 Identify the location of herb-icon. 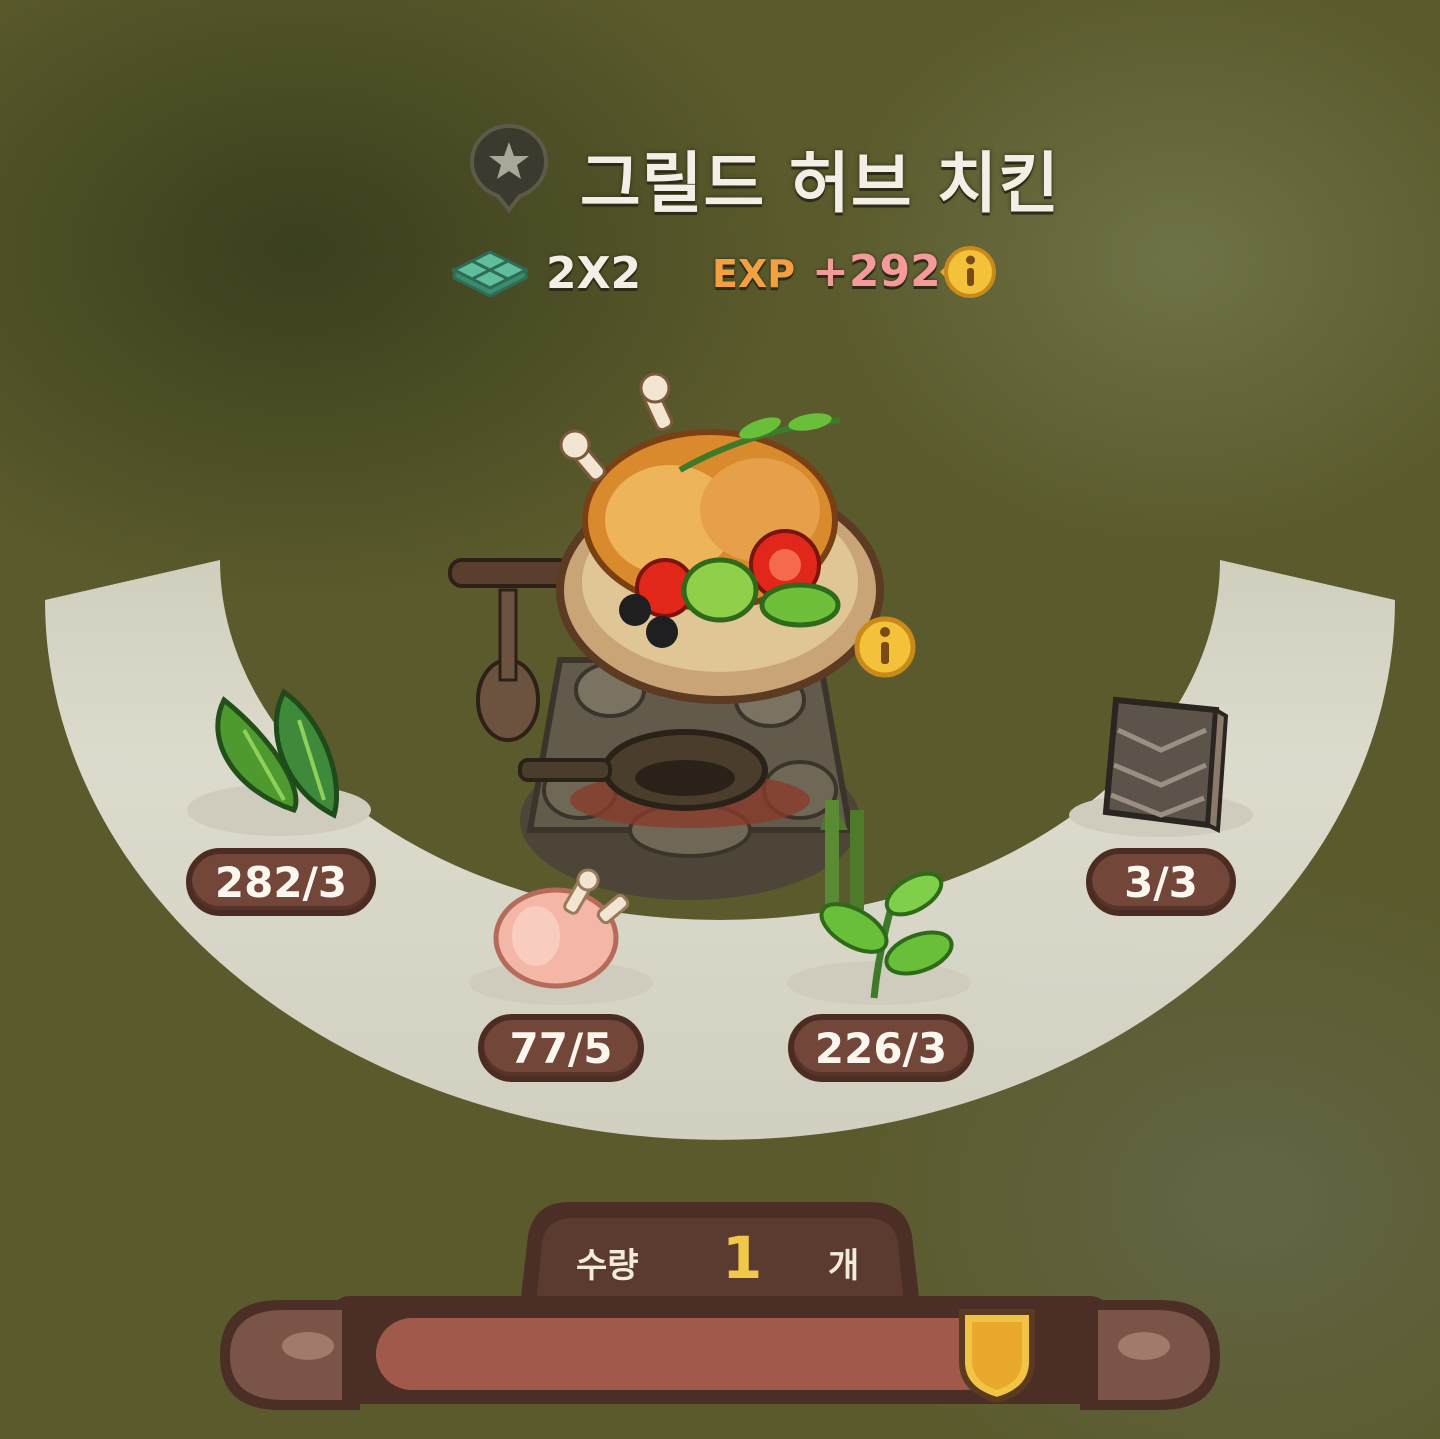
(879, 938).